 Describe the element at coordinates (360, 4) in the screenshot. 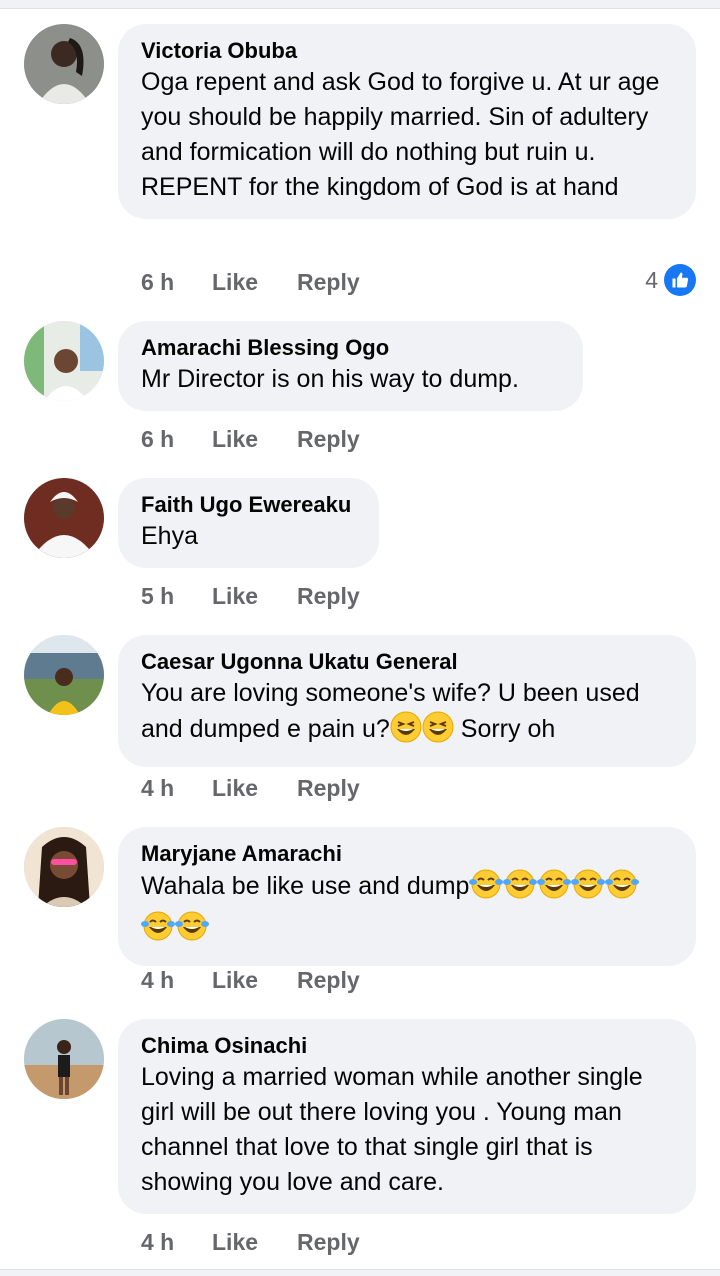

I see `top-divider` at that location.